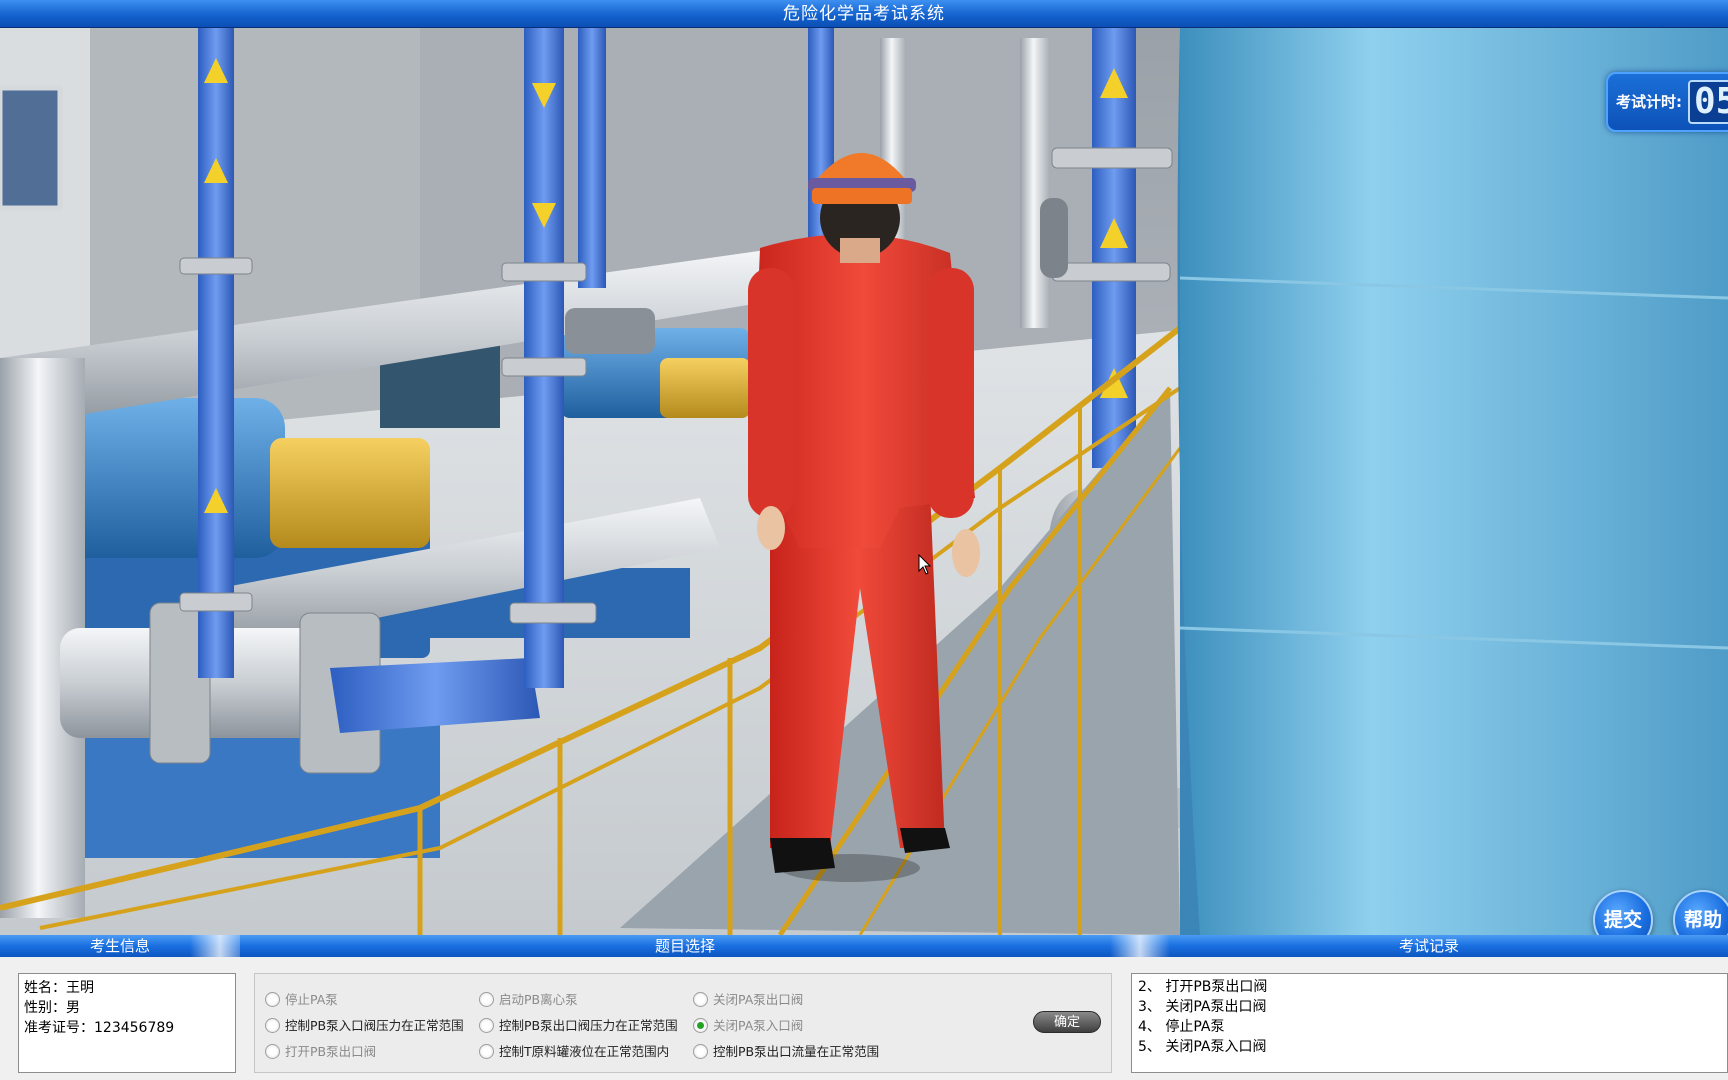  What do you see at coordinates (59, 988) in the screenshot?
I see `candidate-name: 姓名：王明` at bounding box center [59, 988].